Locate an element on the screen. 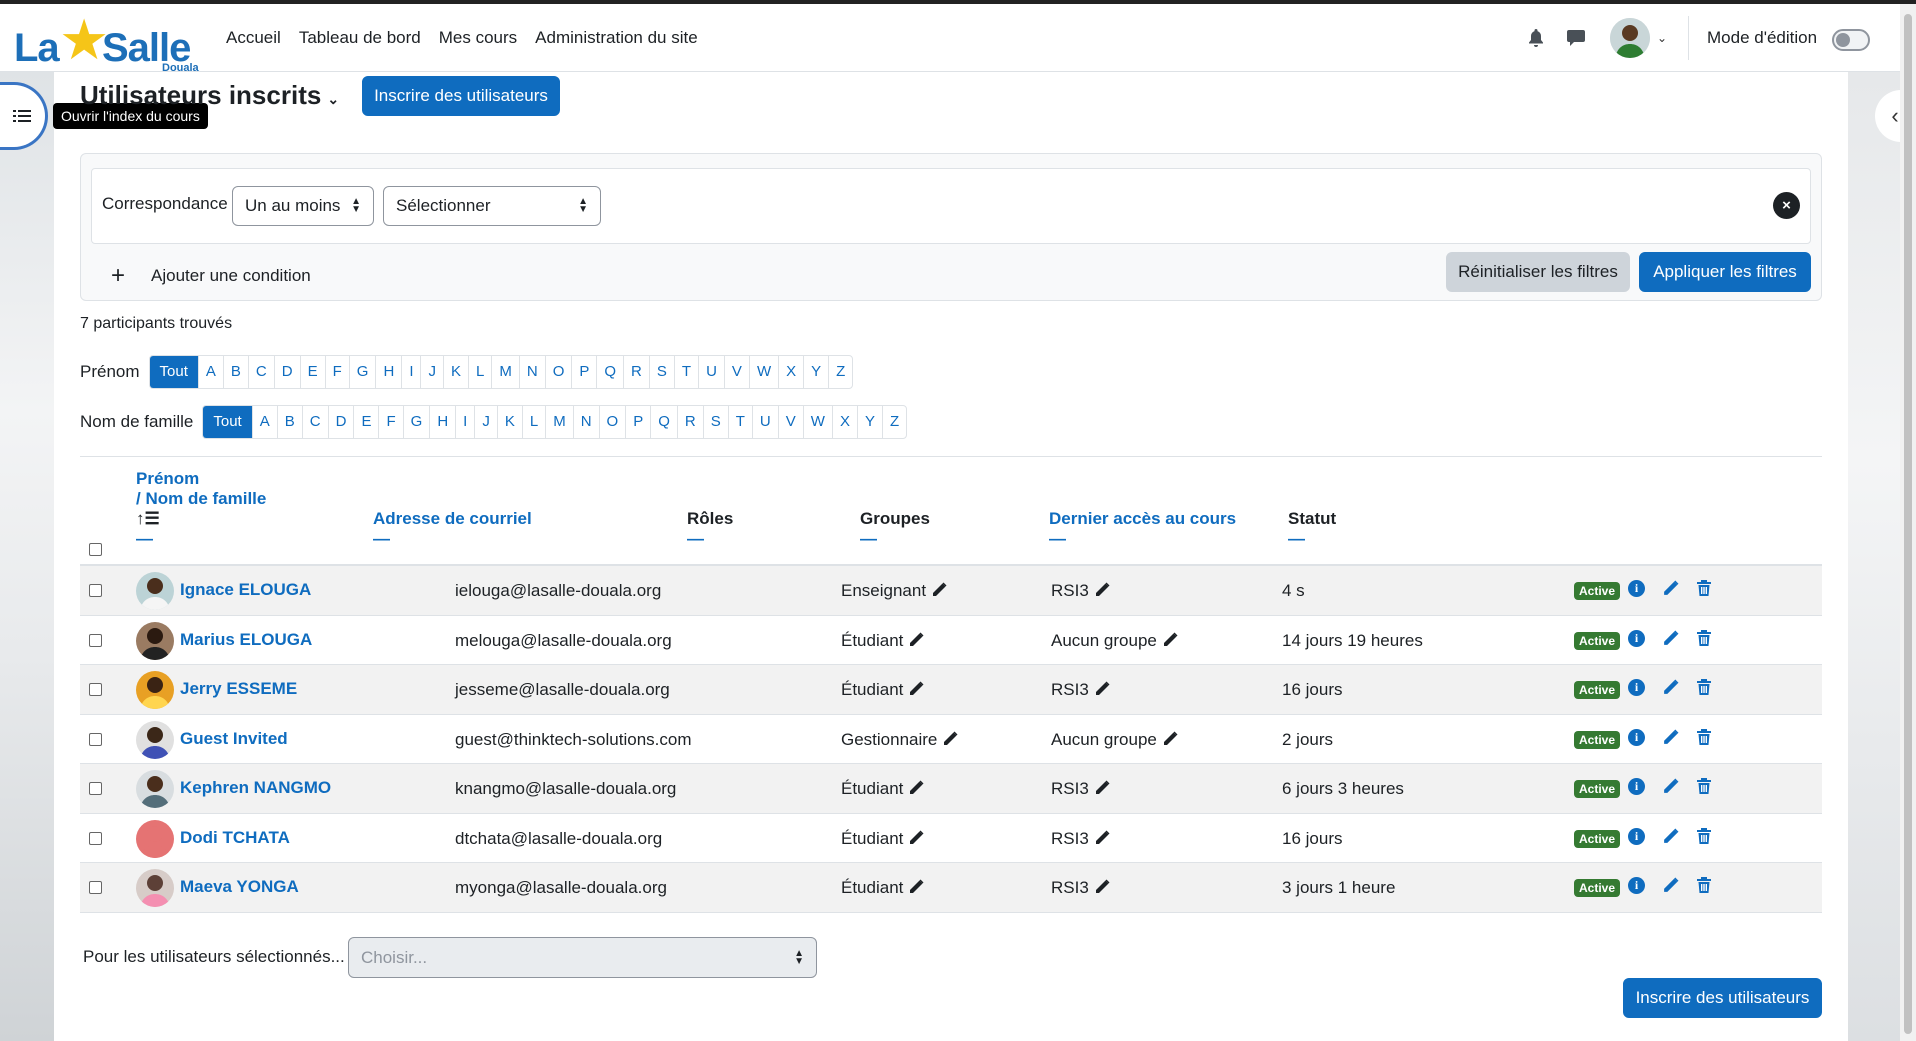 The height and width of the screenshot is (1041, 1916). lastname-letter-n: N is located at coordinates (587, 422).